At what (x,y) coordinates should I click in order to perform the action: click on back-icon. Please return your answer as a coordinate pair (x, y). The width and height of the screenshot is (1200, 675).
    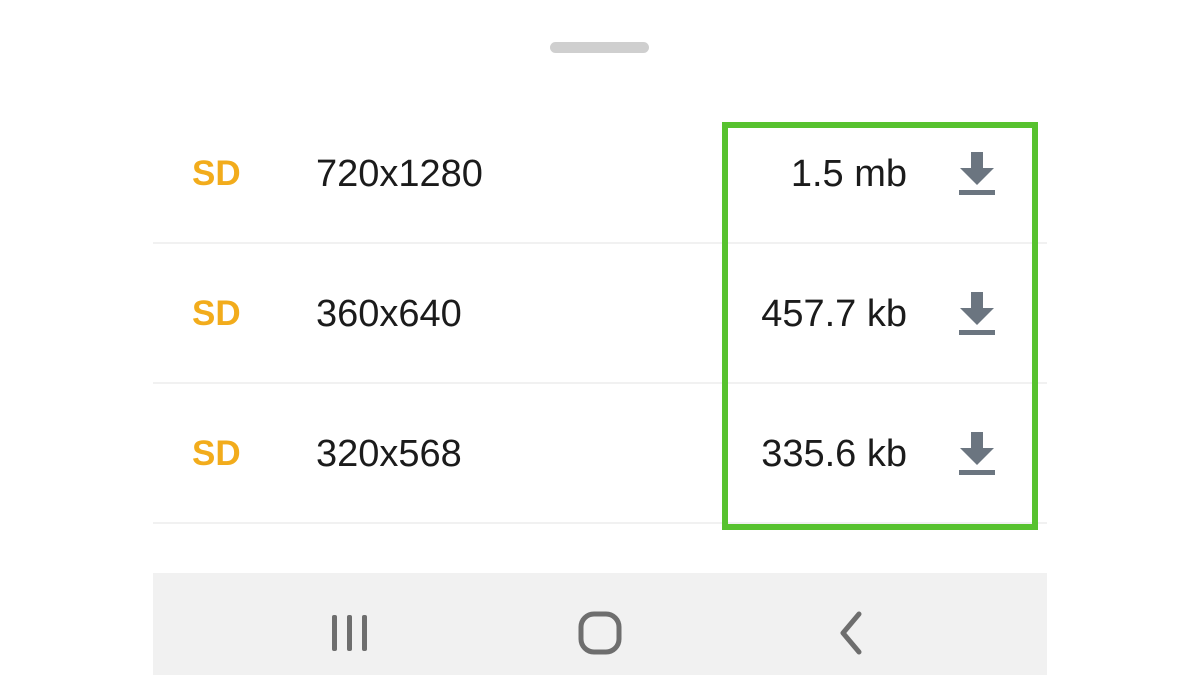
    Looking at the image, I should click on (851, 633).